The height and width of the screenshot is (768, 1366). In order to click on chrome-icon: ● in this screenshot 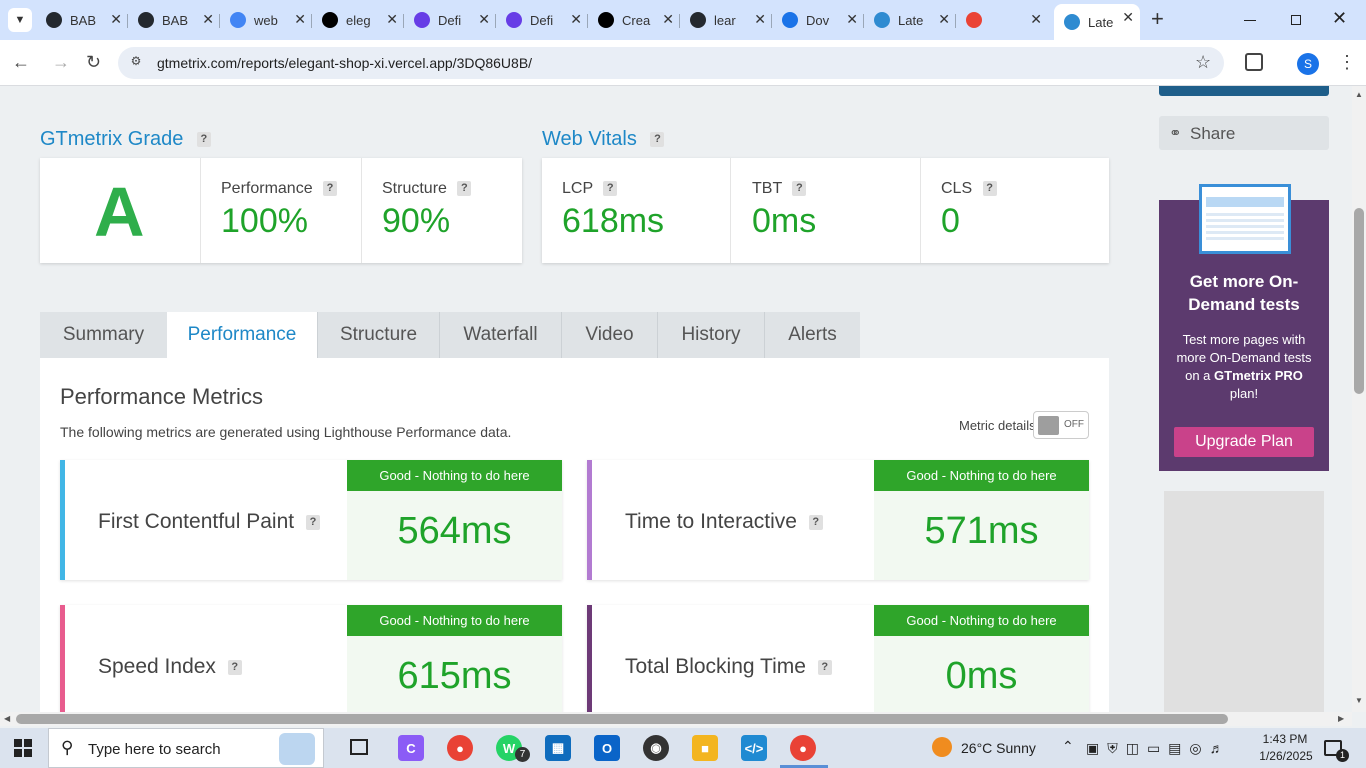, I will do `click(460, 748)`.